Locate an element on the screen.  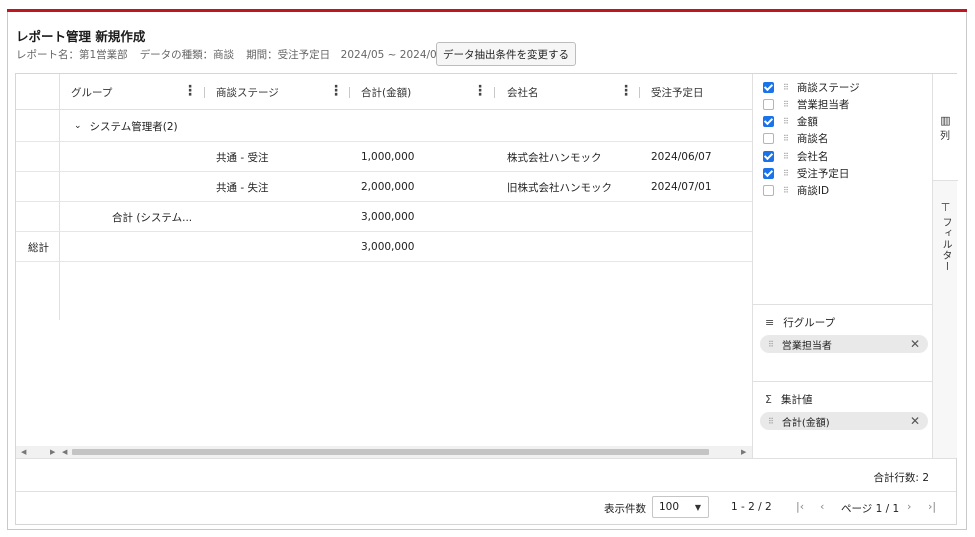
header-date: 受注予定日 is located at coordinates (677, 92).